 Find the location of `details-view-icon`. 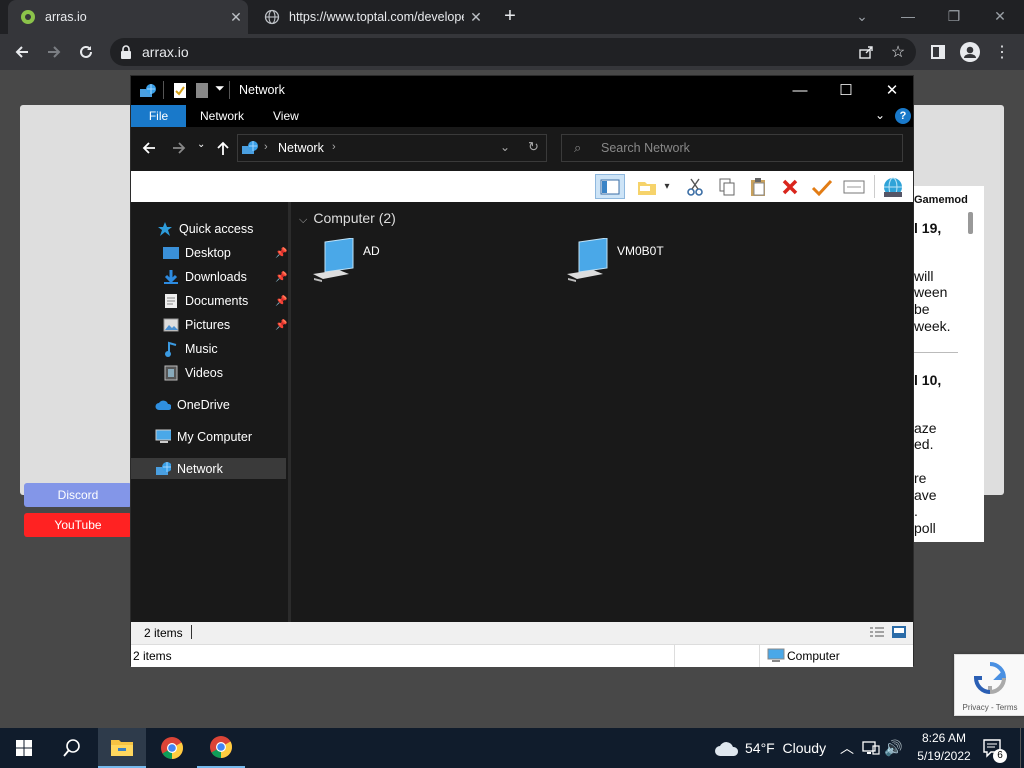

details-view-icon is located at coordinates (877, 633).